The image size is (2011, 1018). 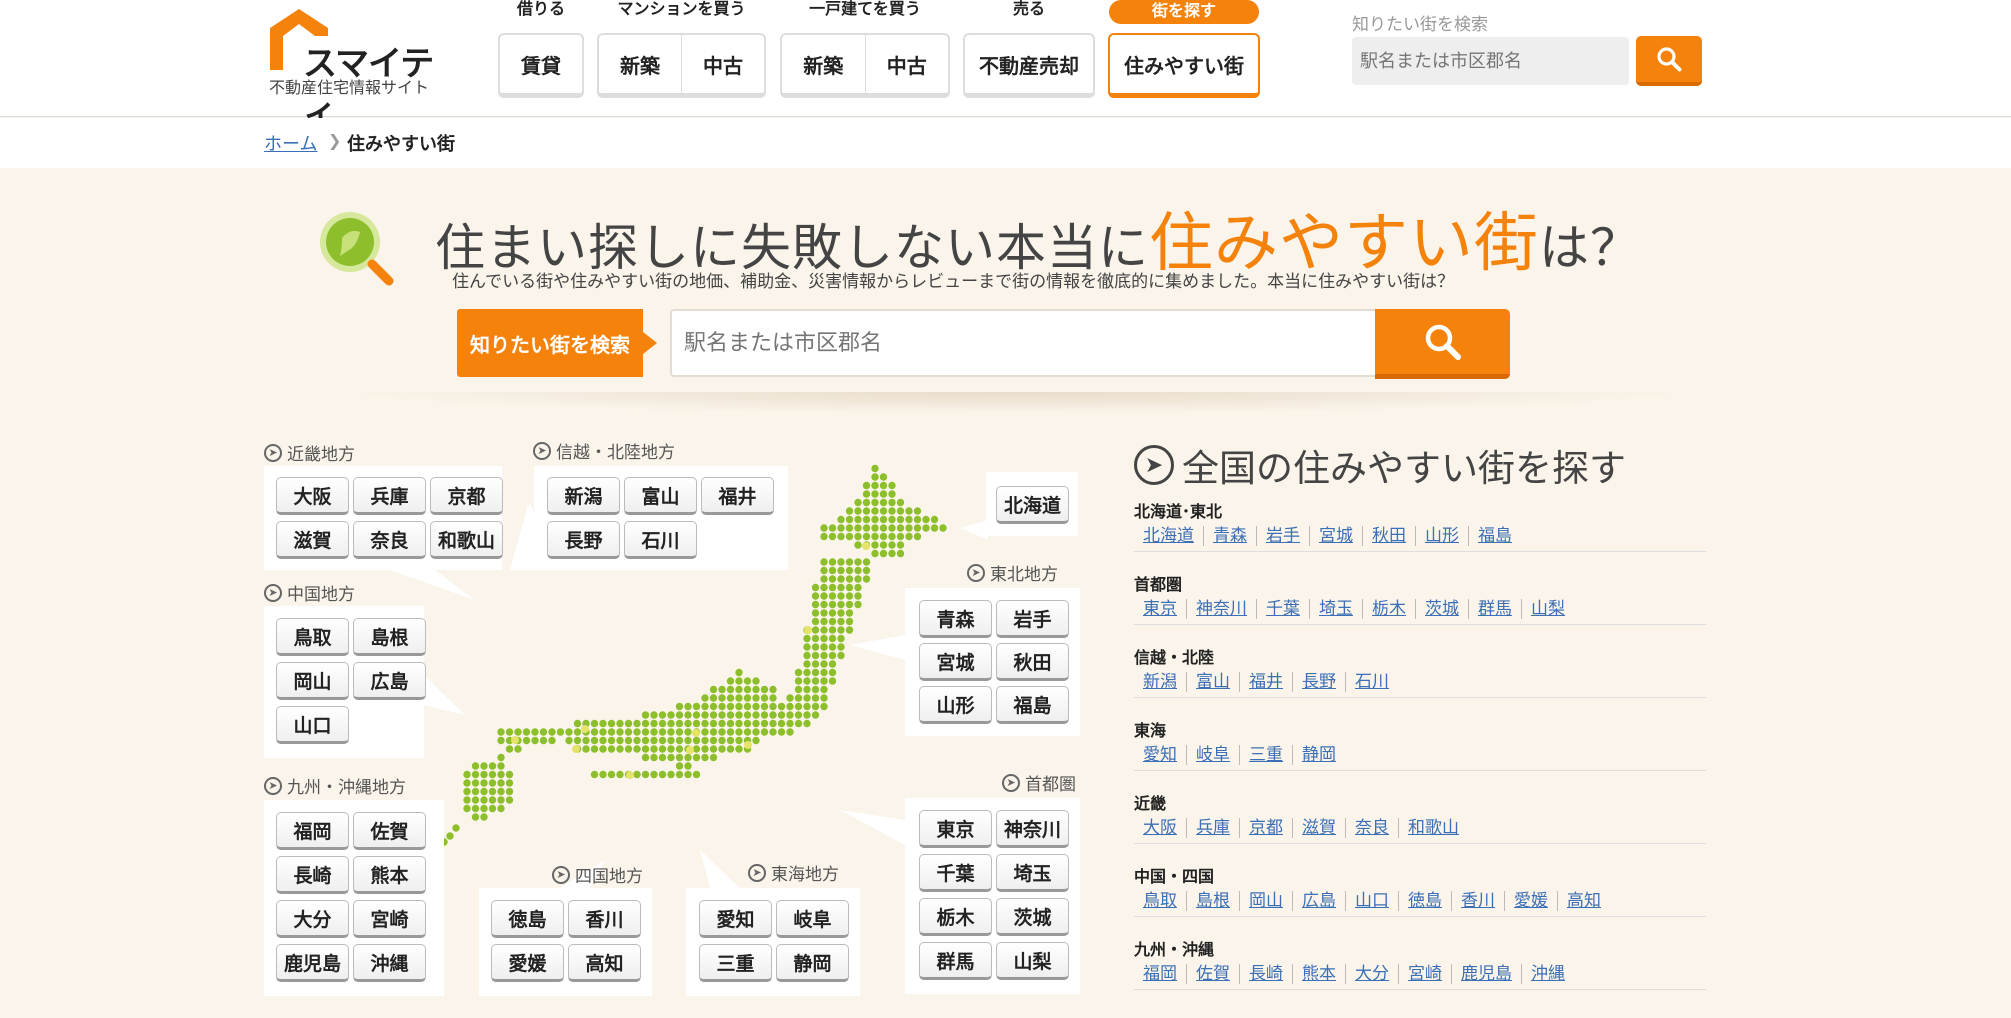 I want to click on pref-button: 宮崎, so click(x=389, y=919).